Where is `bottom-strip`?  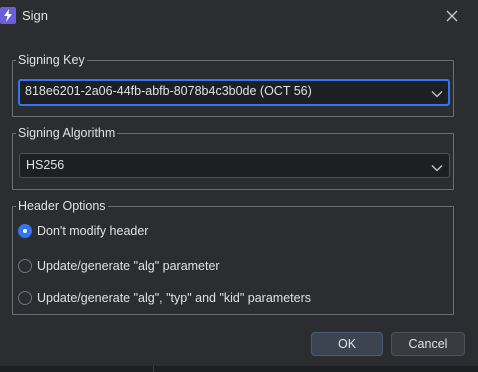 bottom-strip is located at coordinates (239, 369).